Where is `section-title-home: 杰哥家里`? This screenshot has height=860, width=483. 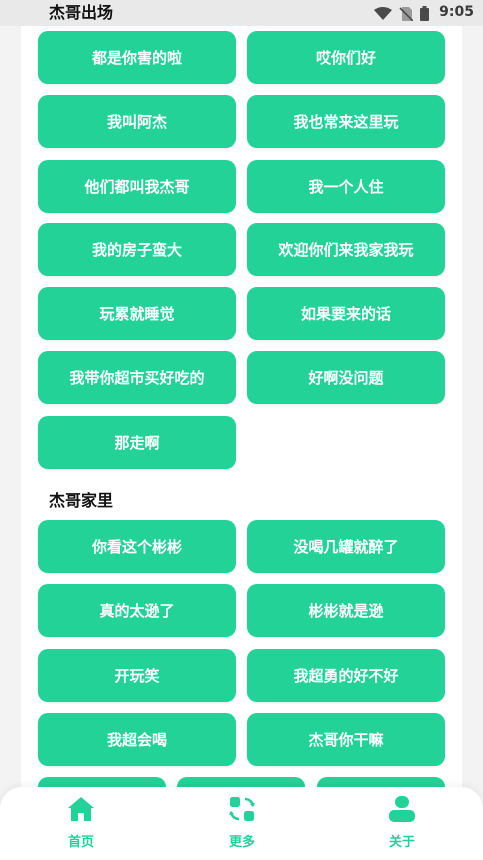
section-title-home: 杰哥家里 is located at coordinates (81, 500).